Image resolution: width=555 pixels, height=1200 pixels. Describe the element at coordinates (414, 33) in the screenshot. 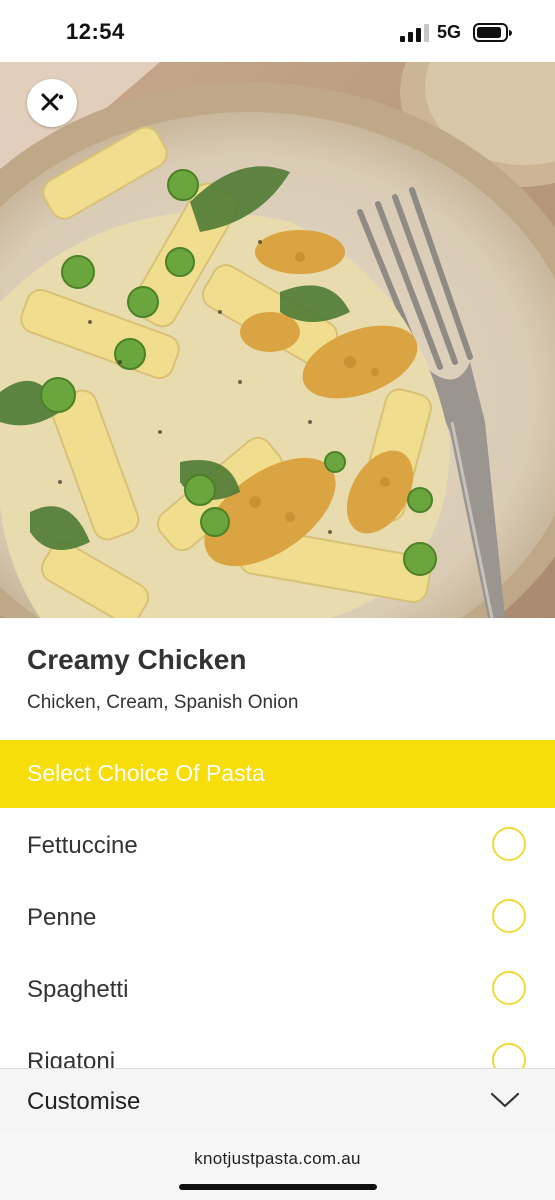

I see `cellular-signal-icon` at that location.